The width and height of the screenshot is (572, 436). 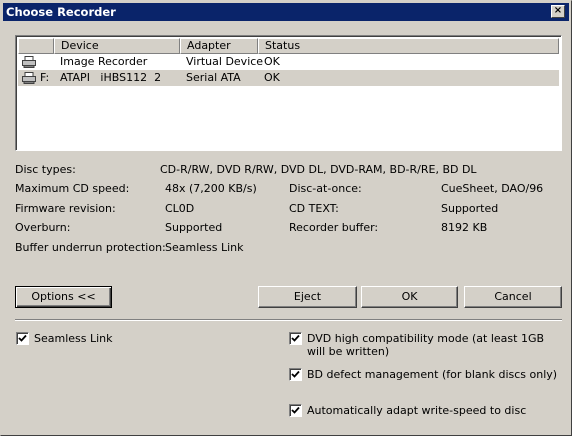 I want to click on cd-text-label: CD TEXT:, so click(x=314, y=208).